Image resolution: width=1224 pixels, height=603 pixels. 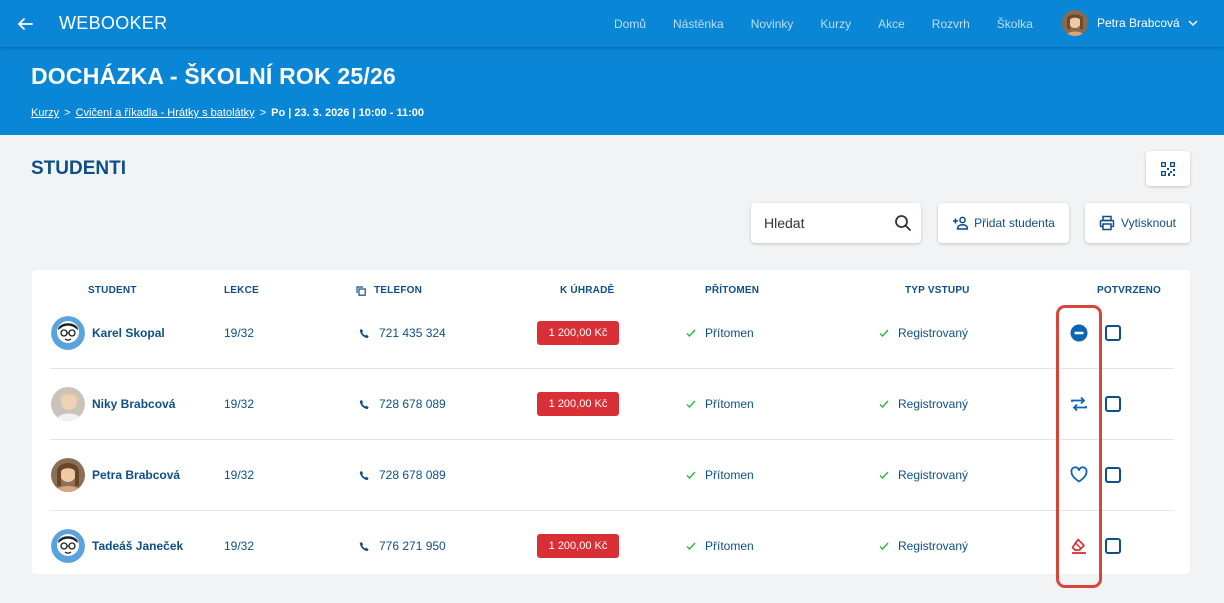 What do you see at coordinates (133, 404) in the screenshot?
I see `student-name: Niky Brabcová` at bounding box center [133, 404].